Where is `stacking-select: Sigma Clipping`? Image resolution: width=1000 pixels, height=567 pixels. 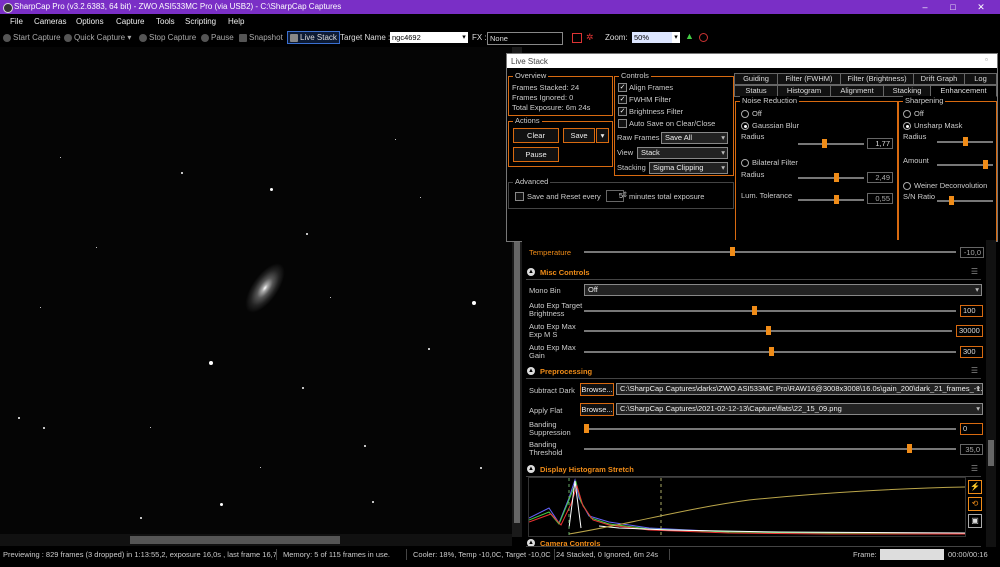 stacking-select: Sigma Clipping is located at coordinates (688, 168).